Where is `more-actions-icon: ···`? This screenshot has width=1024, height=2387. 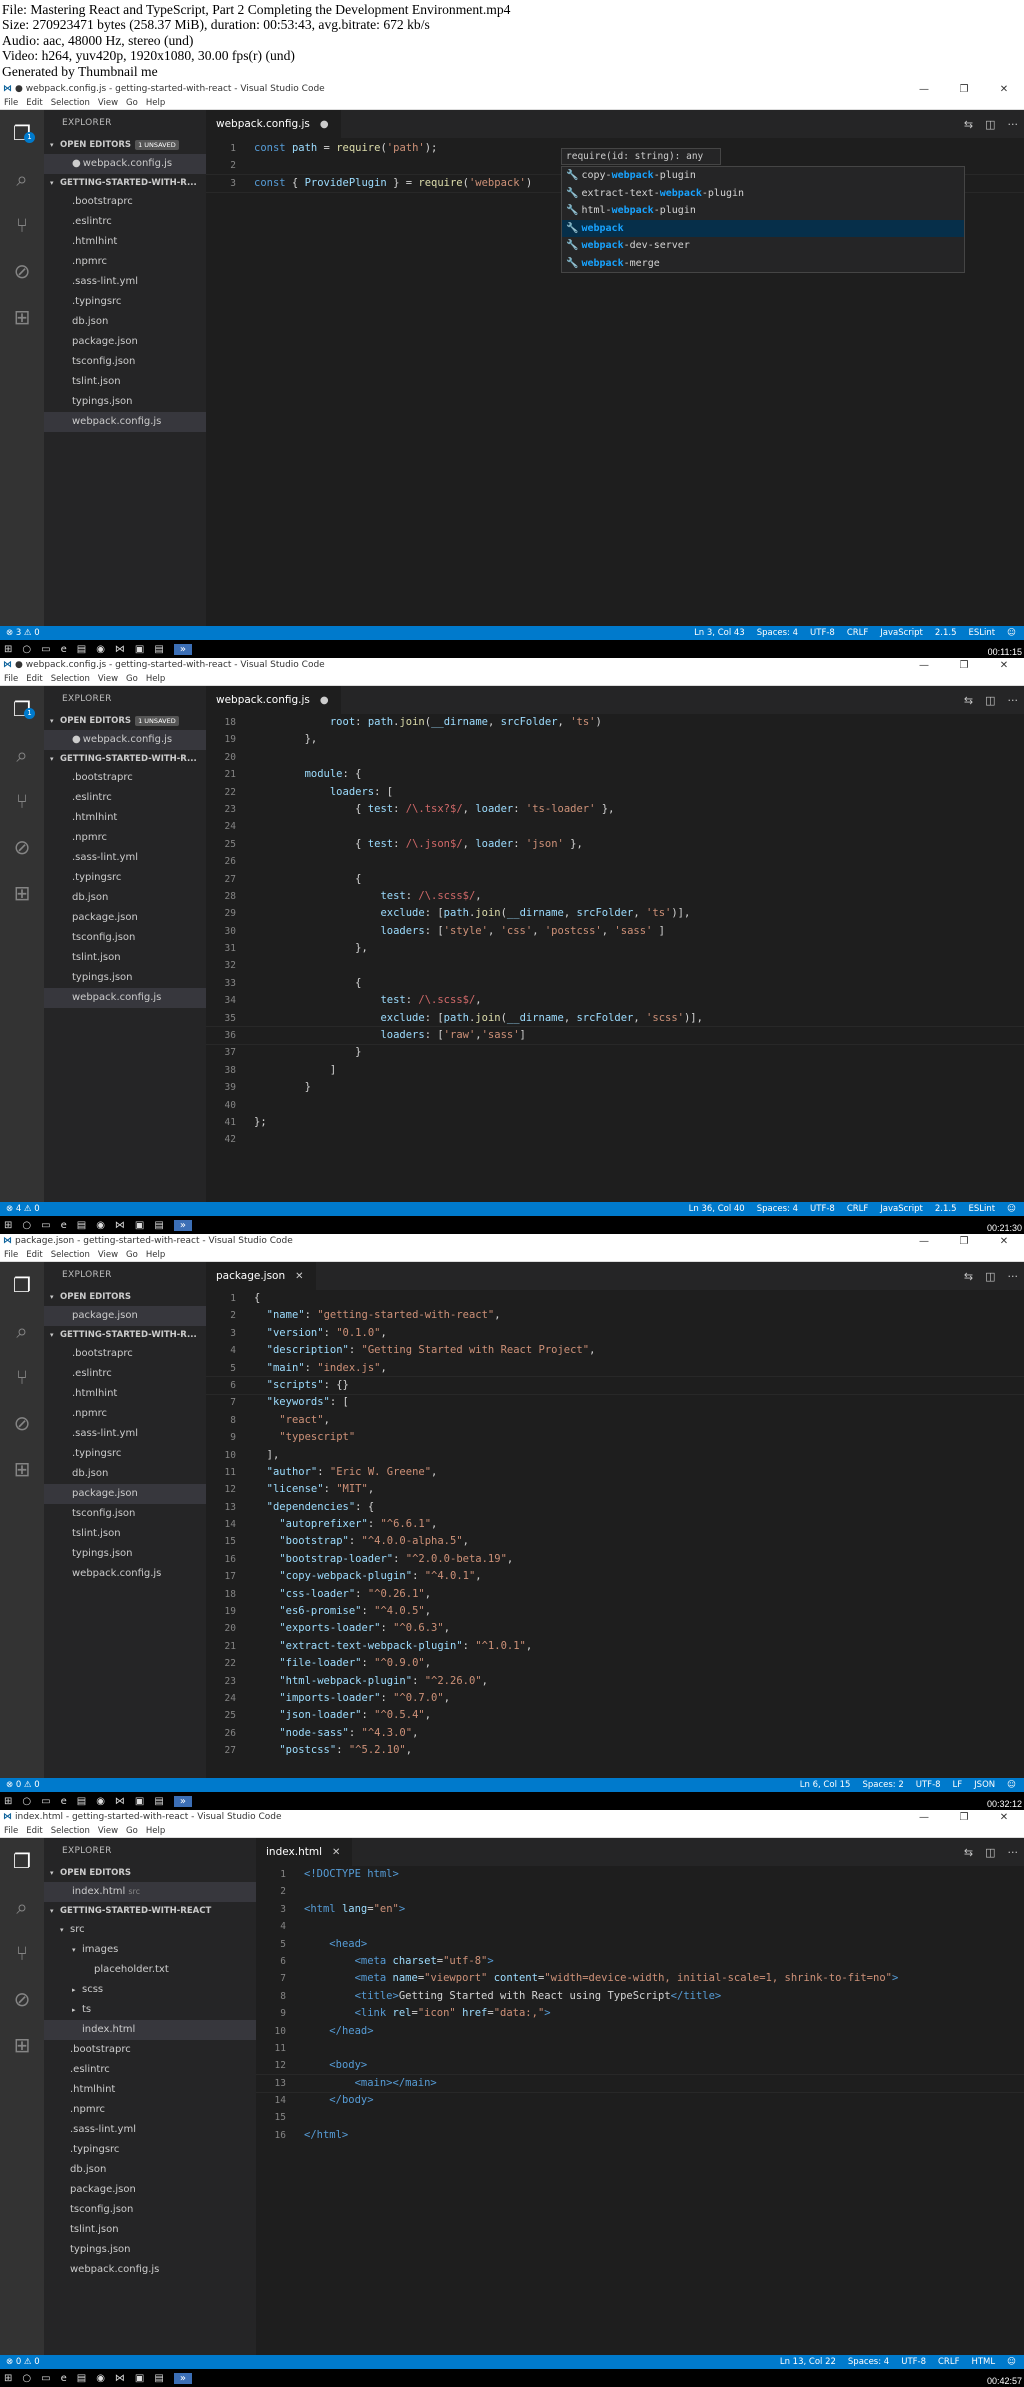 more-actions-icon: ··· is located at coordinates (1013, 1276).